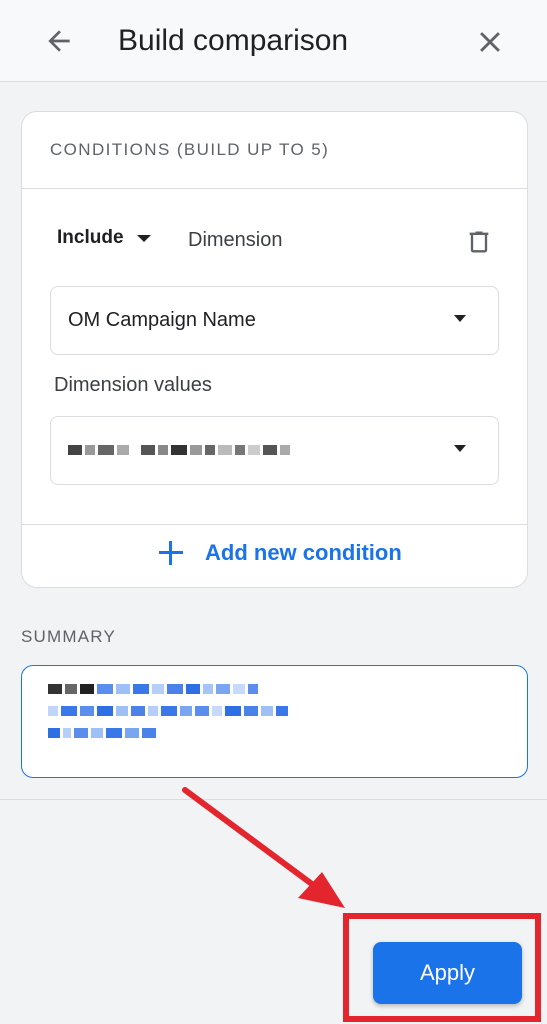 This screenshot has height=1024, width=547. Describe the element at coordinates (263, 847) in the screenshot. I see `annotation-arrow` at that location.